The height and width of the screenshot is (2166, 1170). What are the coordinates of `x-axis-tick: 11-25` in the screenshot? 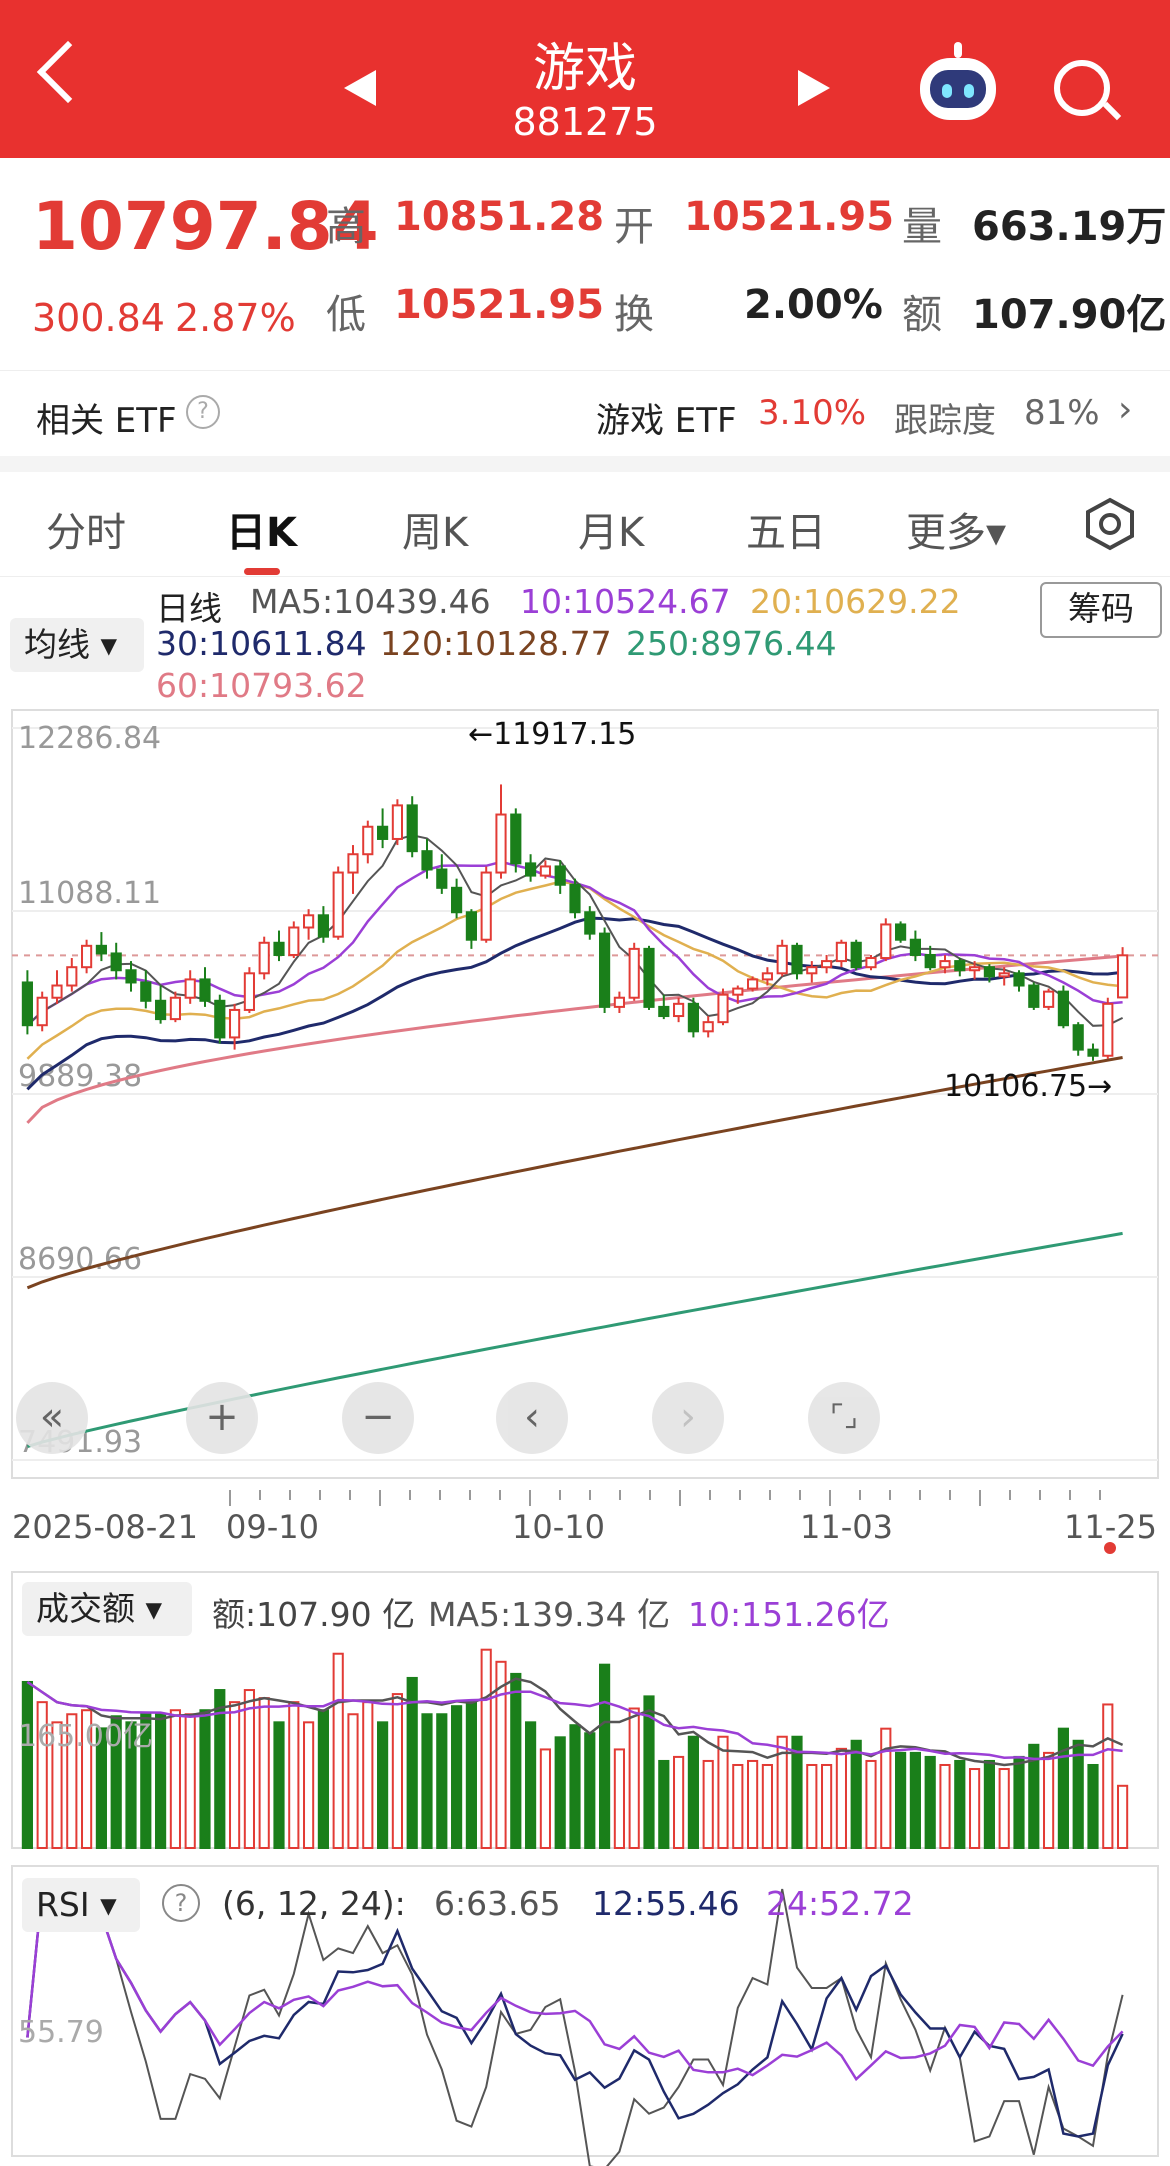 It's located at (1110, 1527).